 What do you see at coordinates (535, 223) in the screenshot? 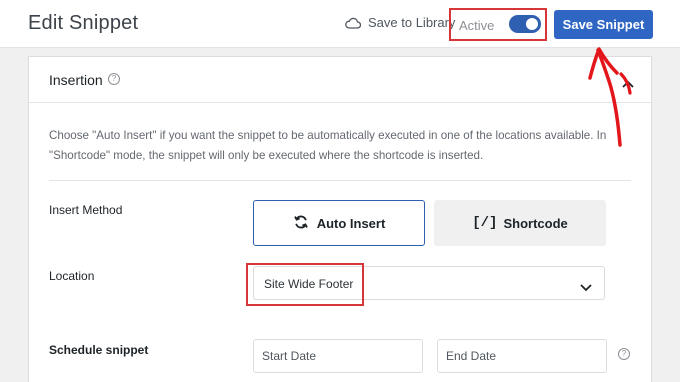
I see `shortcode-label: Shortcode` at bounding box center [535, 223].